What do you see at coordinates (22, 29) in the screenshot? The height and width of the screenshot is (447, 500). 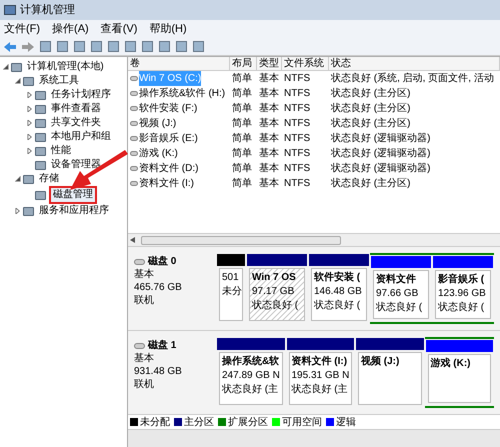 I see `menu-item: 文件(F)` at bounding box center [22, 29].